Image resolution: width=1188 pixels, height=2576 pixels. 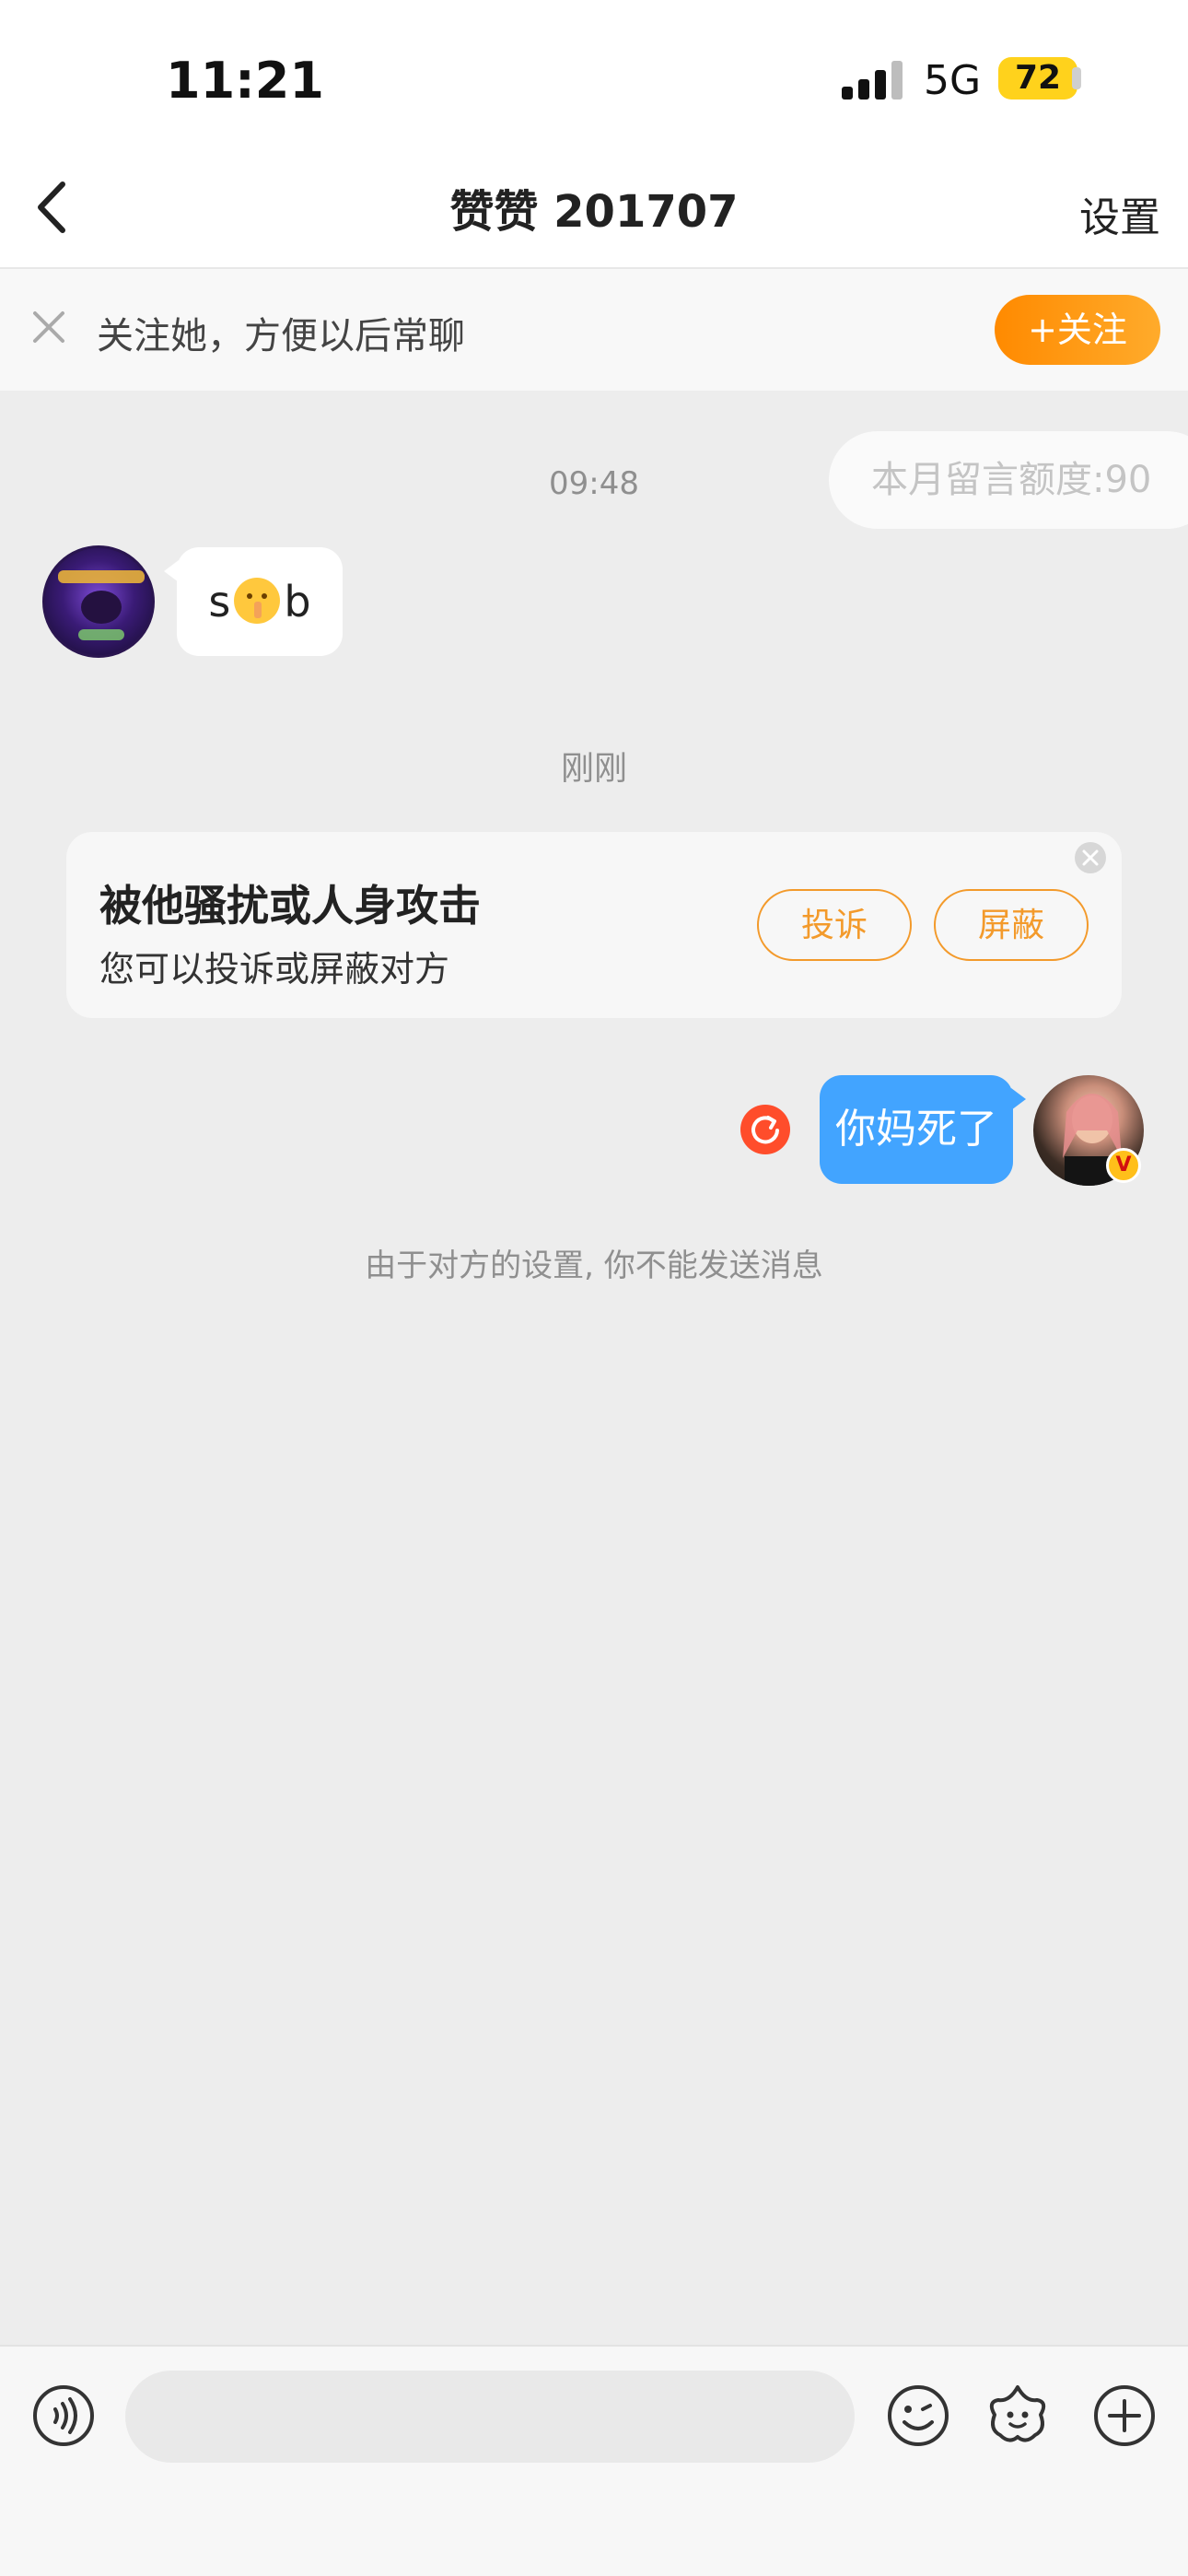 I want to click on sticker-icon, so click(x=1018, y=2415).